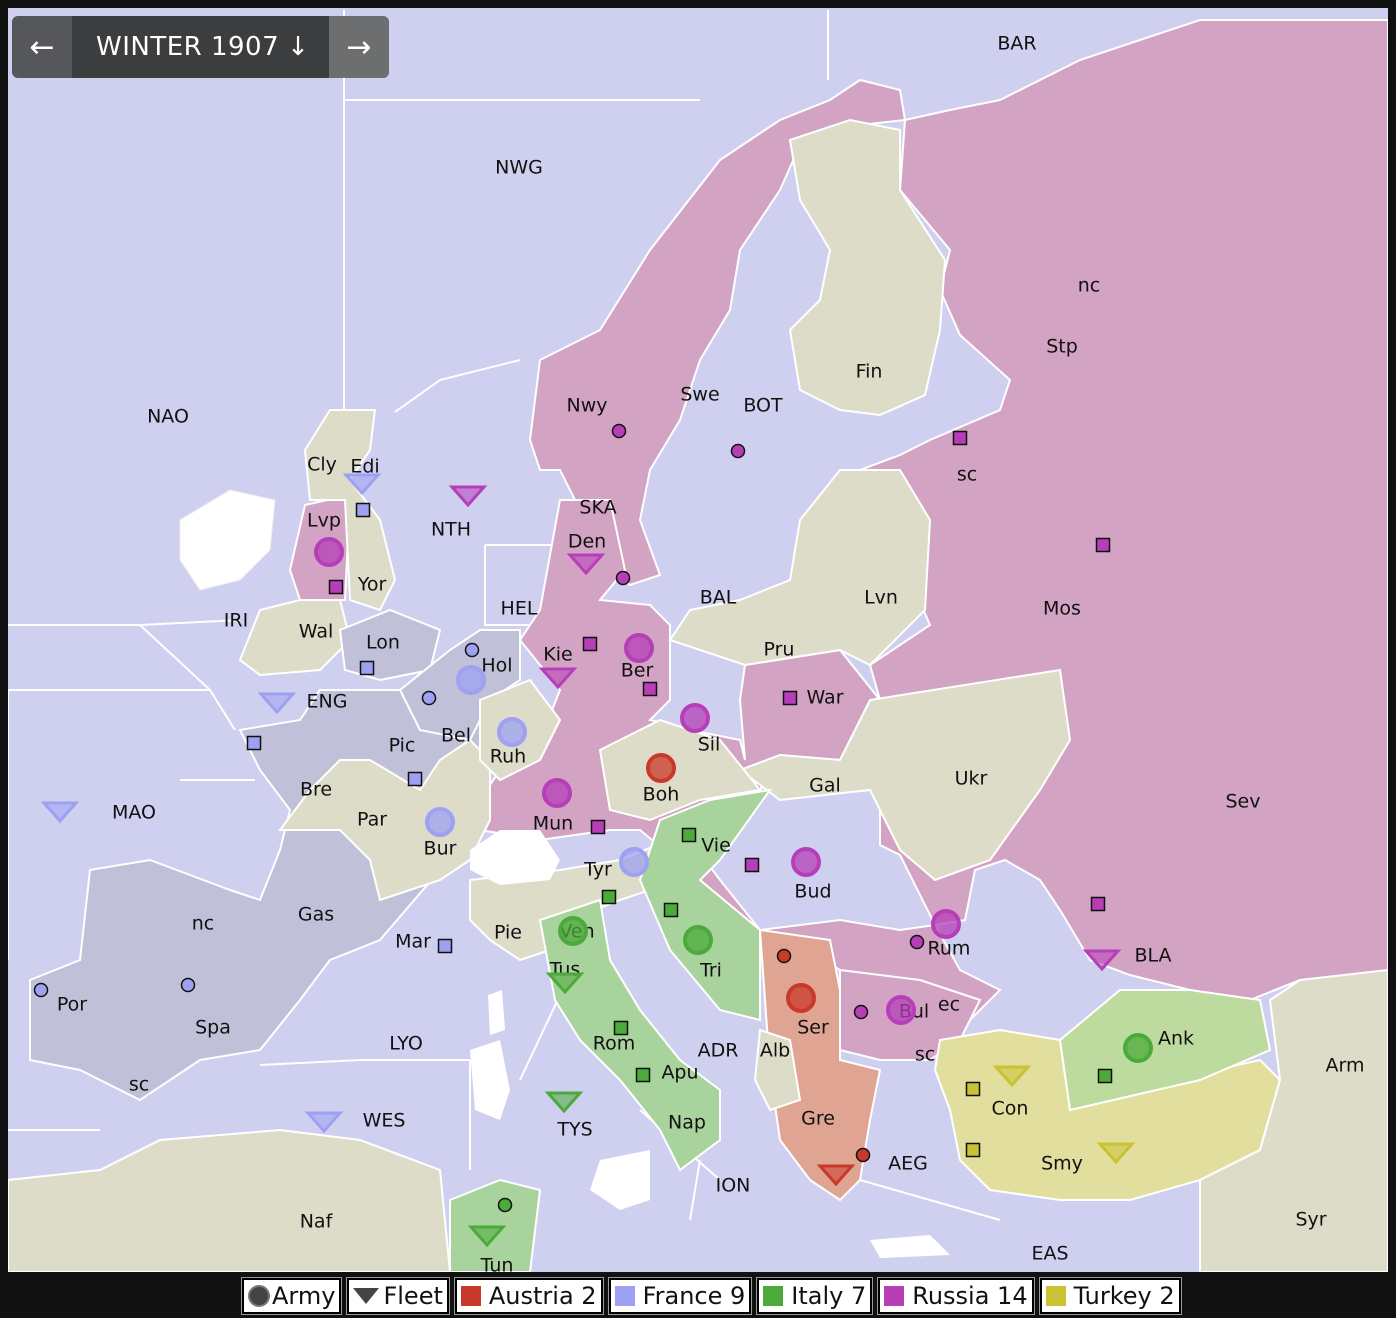 The image size is (1396, 1318). What do you see at coordinates (587, 406) in the screenshot?
I see `province-label-nwy: Nwy` at bounding box center [587, 406].